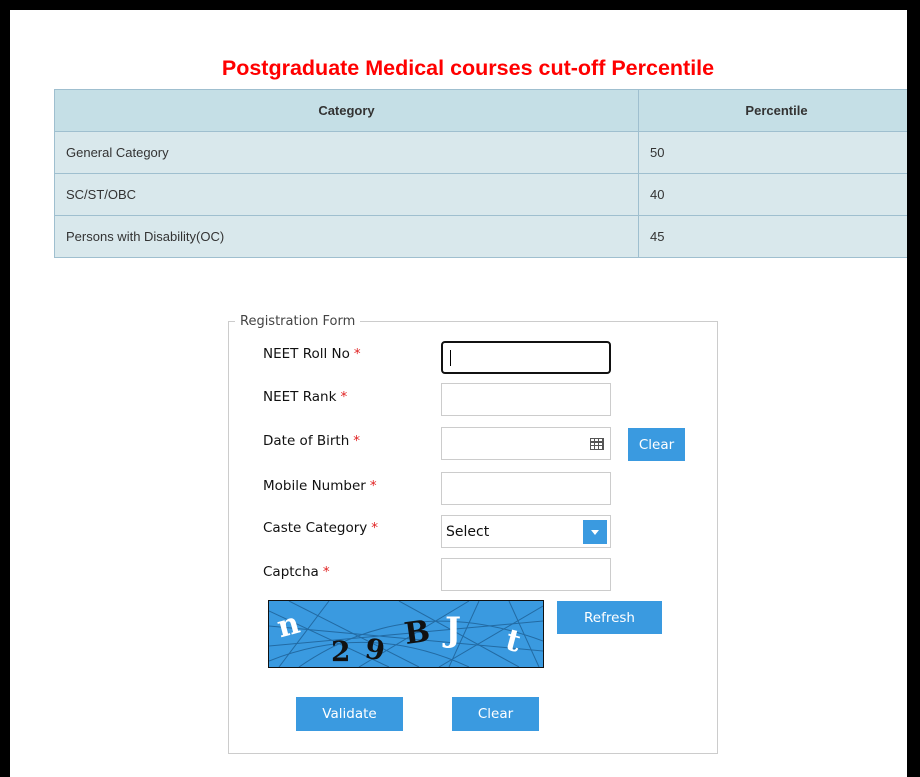  I want to click on table-row: SC/ST/OBC 40, so click(480, 194).